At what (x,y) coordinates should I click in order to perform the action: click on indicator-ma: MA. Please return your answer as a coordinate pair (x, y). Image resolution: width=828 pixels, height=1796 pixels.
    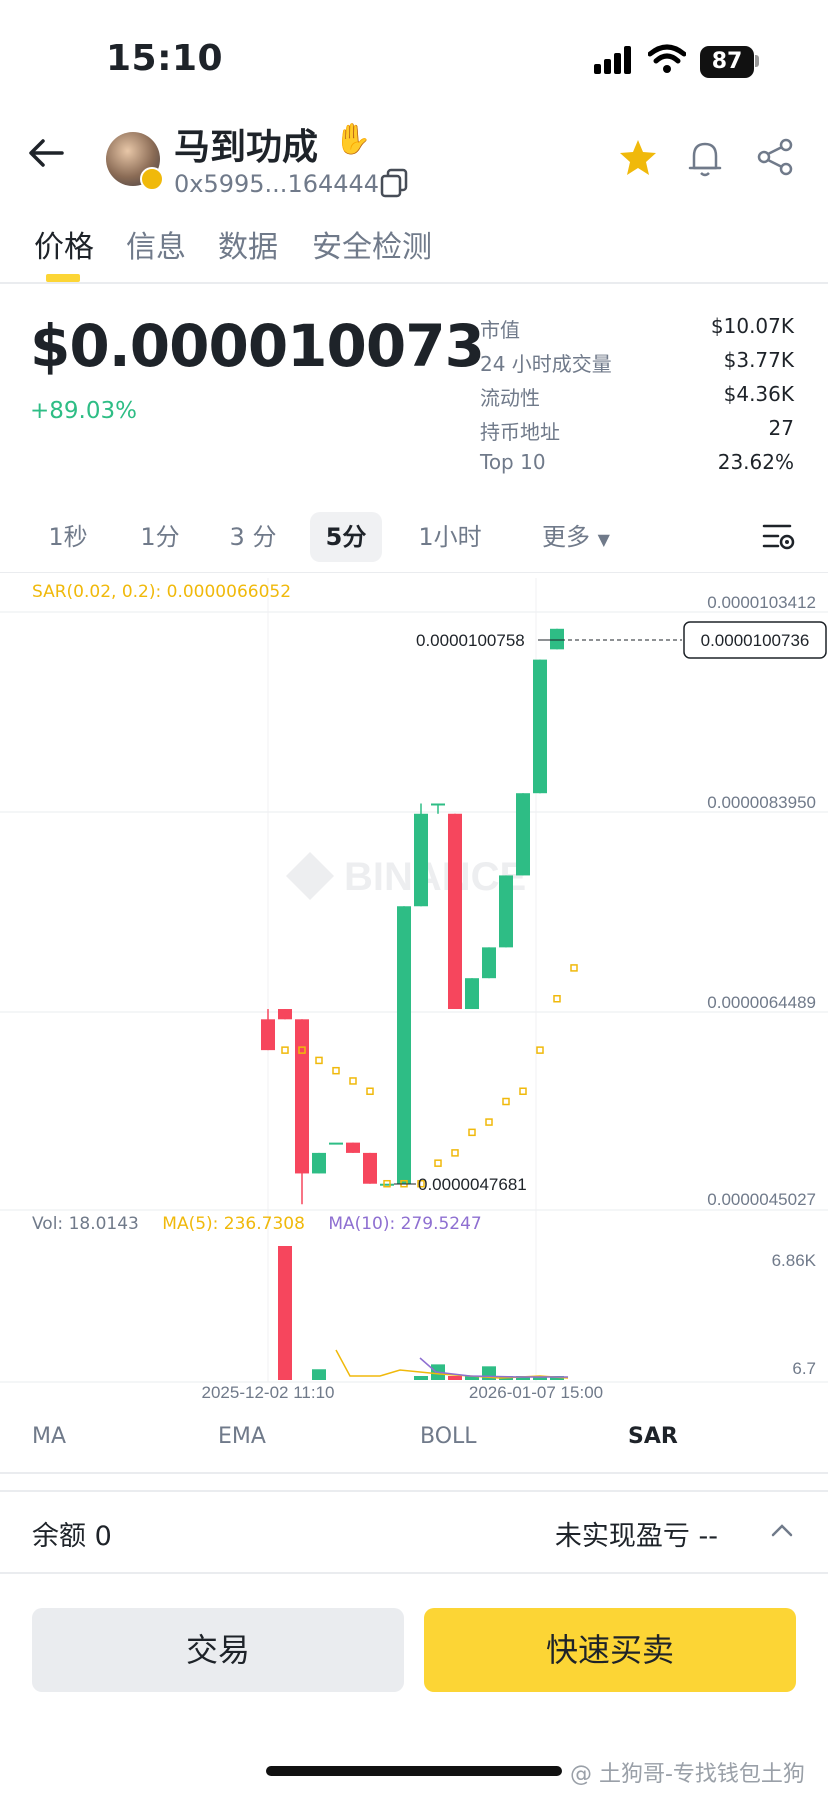
    Looking at the image, I should click on (49, 1436).